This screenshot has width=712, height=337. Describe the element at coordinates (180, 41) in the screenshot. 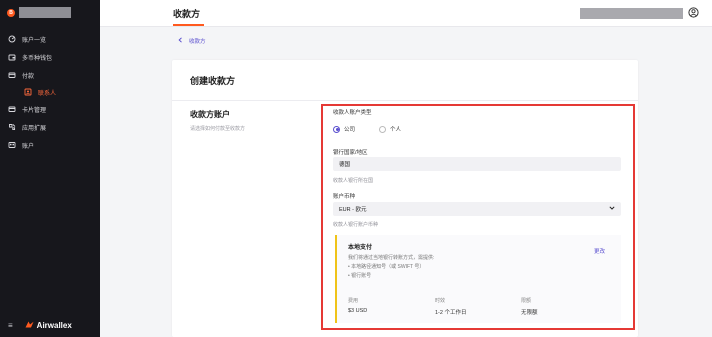

I see `chevron-left-icon` at that location.